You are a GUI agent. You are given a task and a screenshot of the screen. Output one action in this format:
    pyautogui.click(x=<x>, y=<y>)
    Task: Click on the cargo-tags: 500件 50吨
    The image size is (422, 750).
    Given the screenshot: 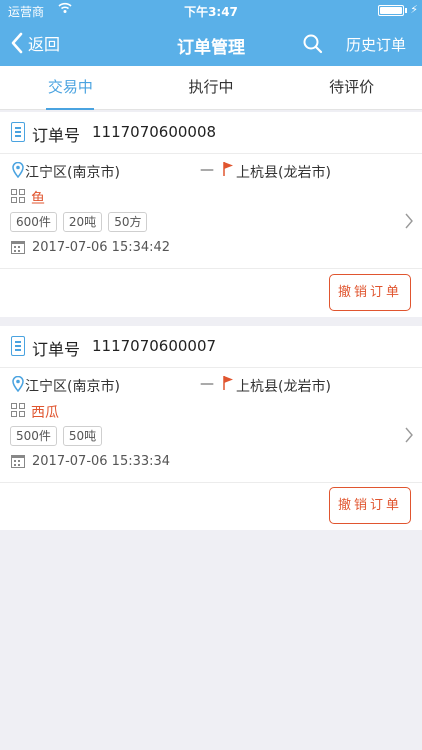 What is the action you would take?
    pyautogui.click(x=56, y=436)
    